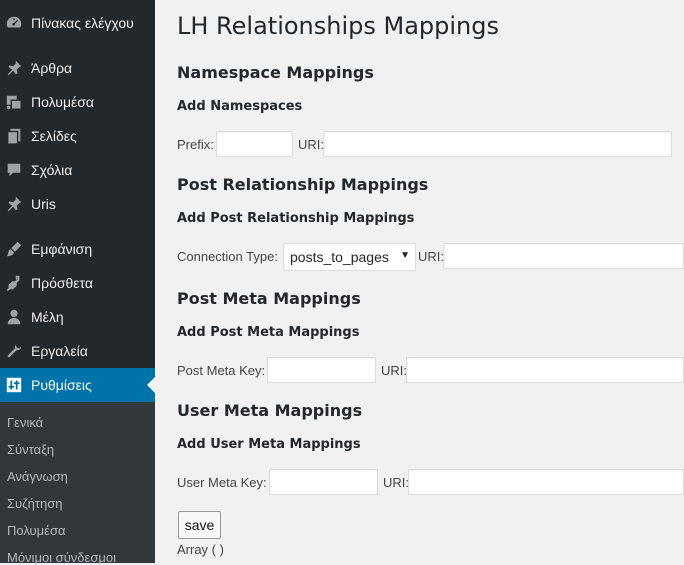 This screenshot has width=684, height=565. I want to click on namespace-subheading: Add Namespaces, so click(240, 106).